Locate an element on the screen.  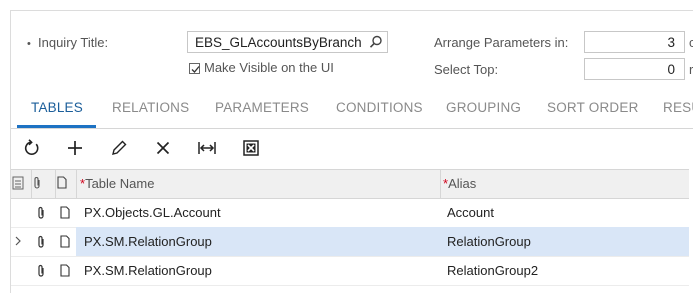
inquiry-title-label: Inquiry Title: is located at coordinates (73, 42).